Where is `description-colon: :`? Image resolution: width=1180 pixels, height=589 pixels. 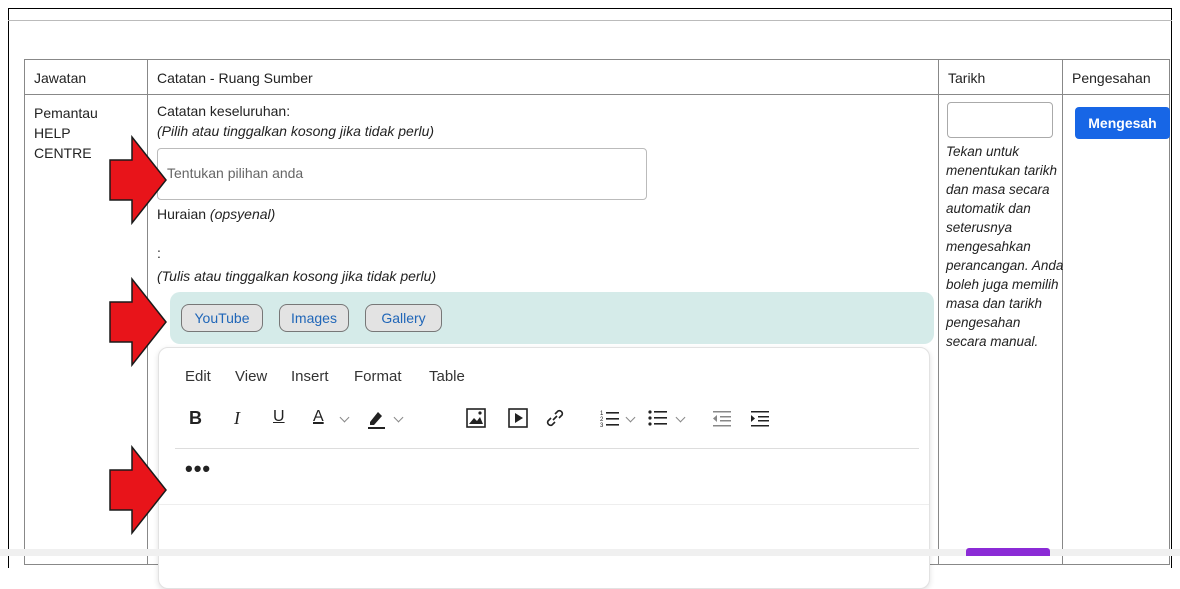
description-colon: : is located at coordinates (159, 253).